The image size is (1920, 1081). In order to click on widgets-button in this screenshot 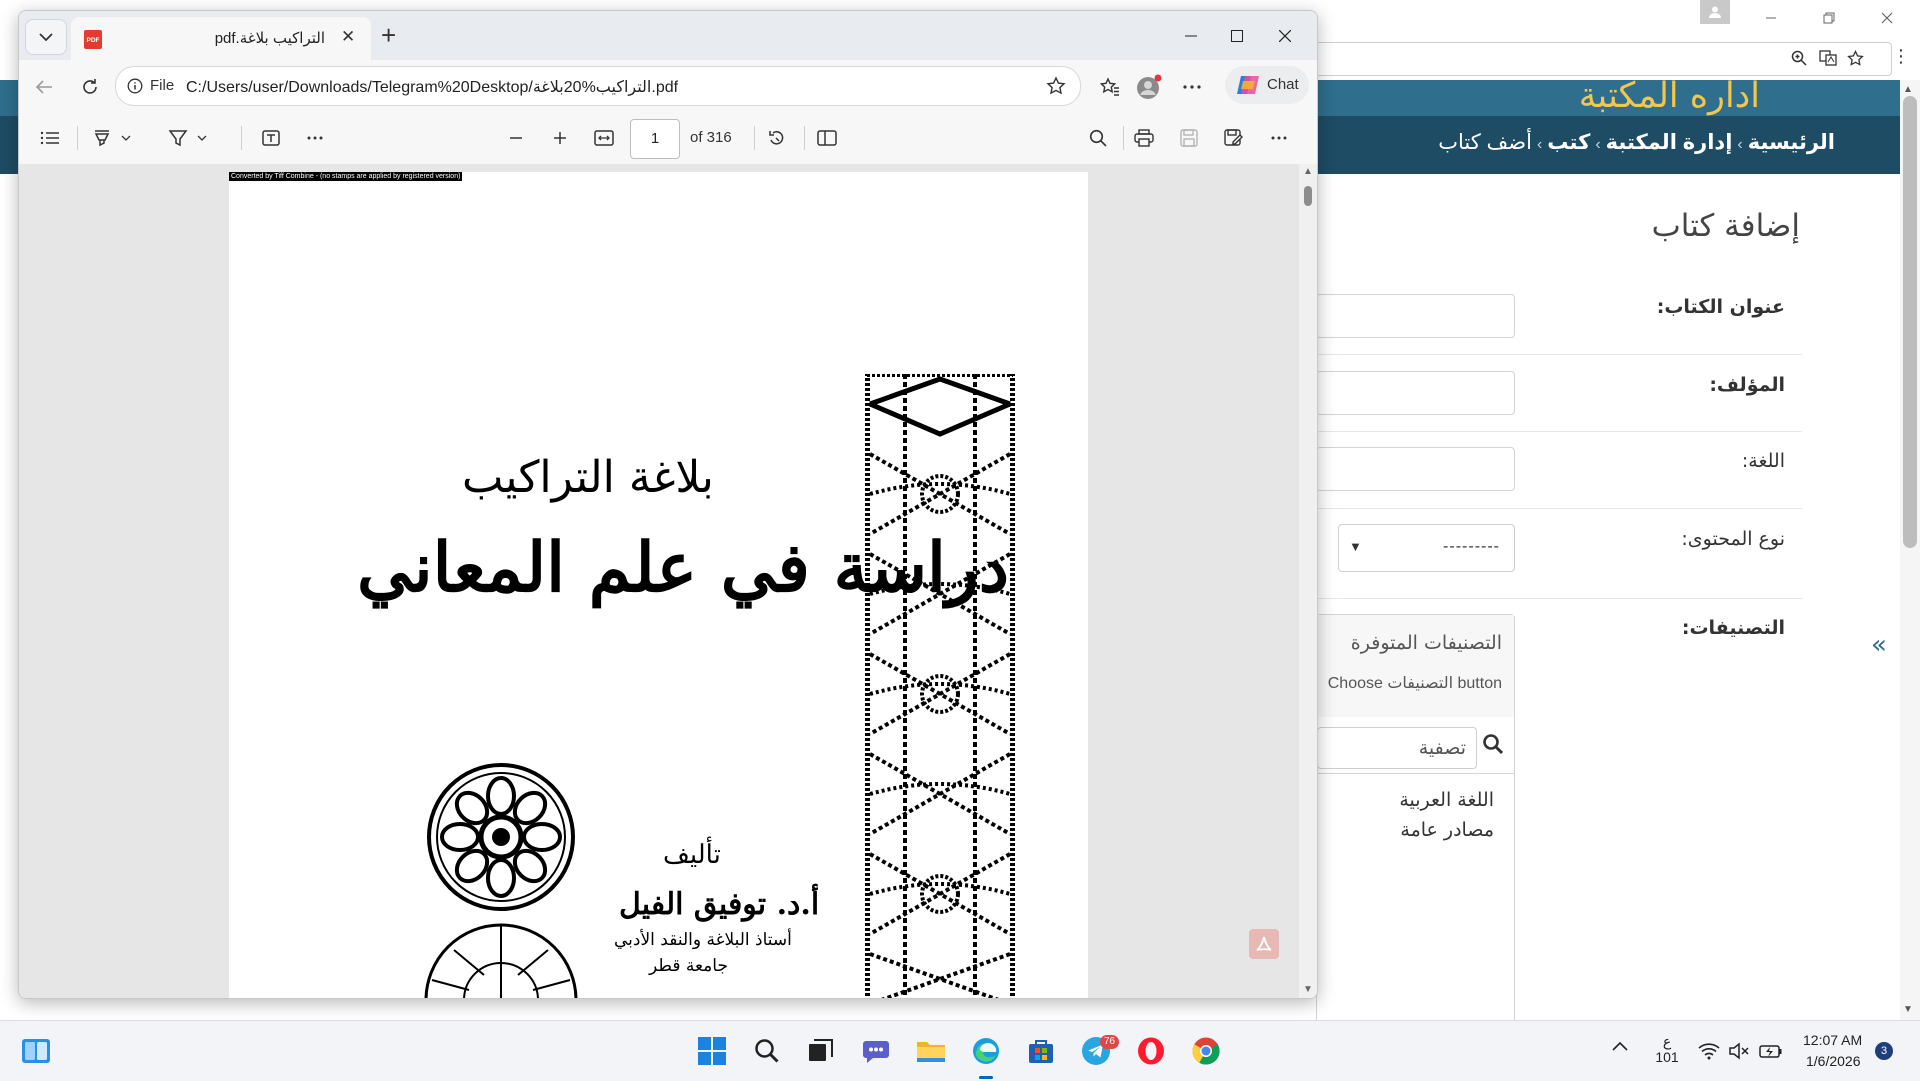, I will do `click(36, 1051)`.